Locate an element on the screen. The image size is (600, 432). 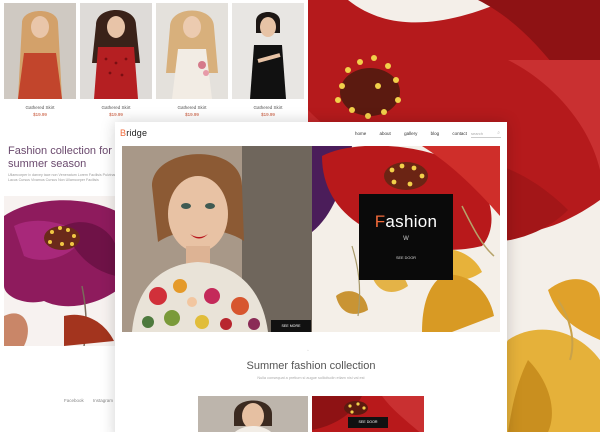
magenta-floral-image is located at coordinates (60, 271).